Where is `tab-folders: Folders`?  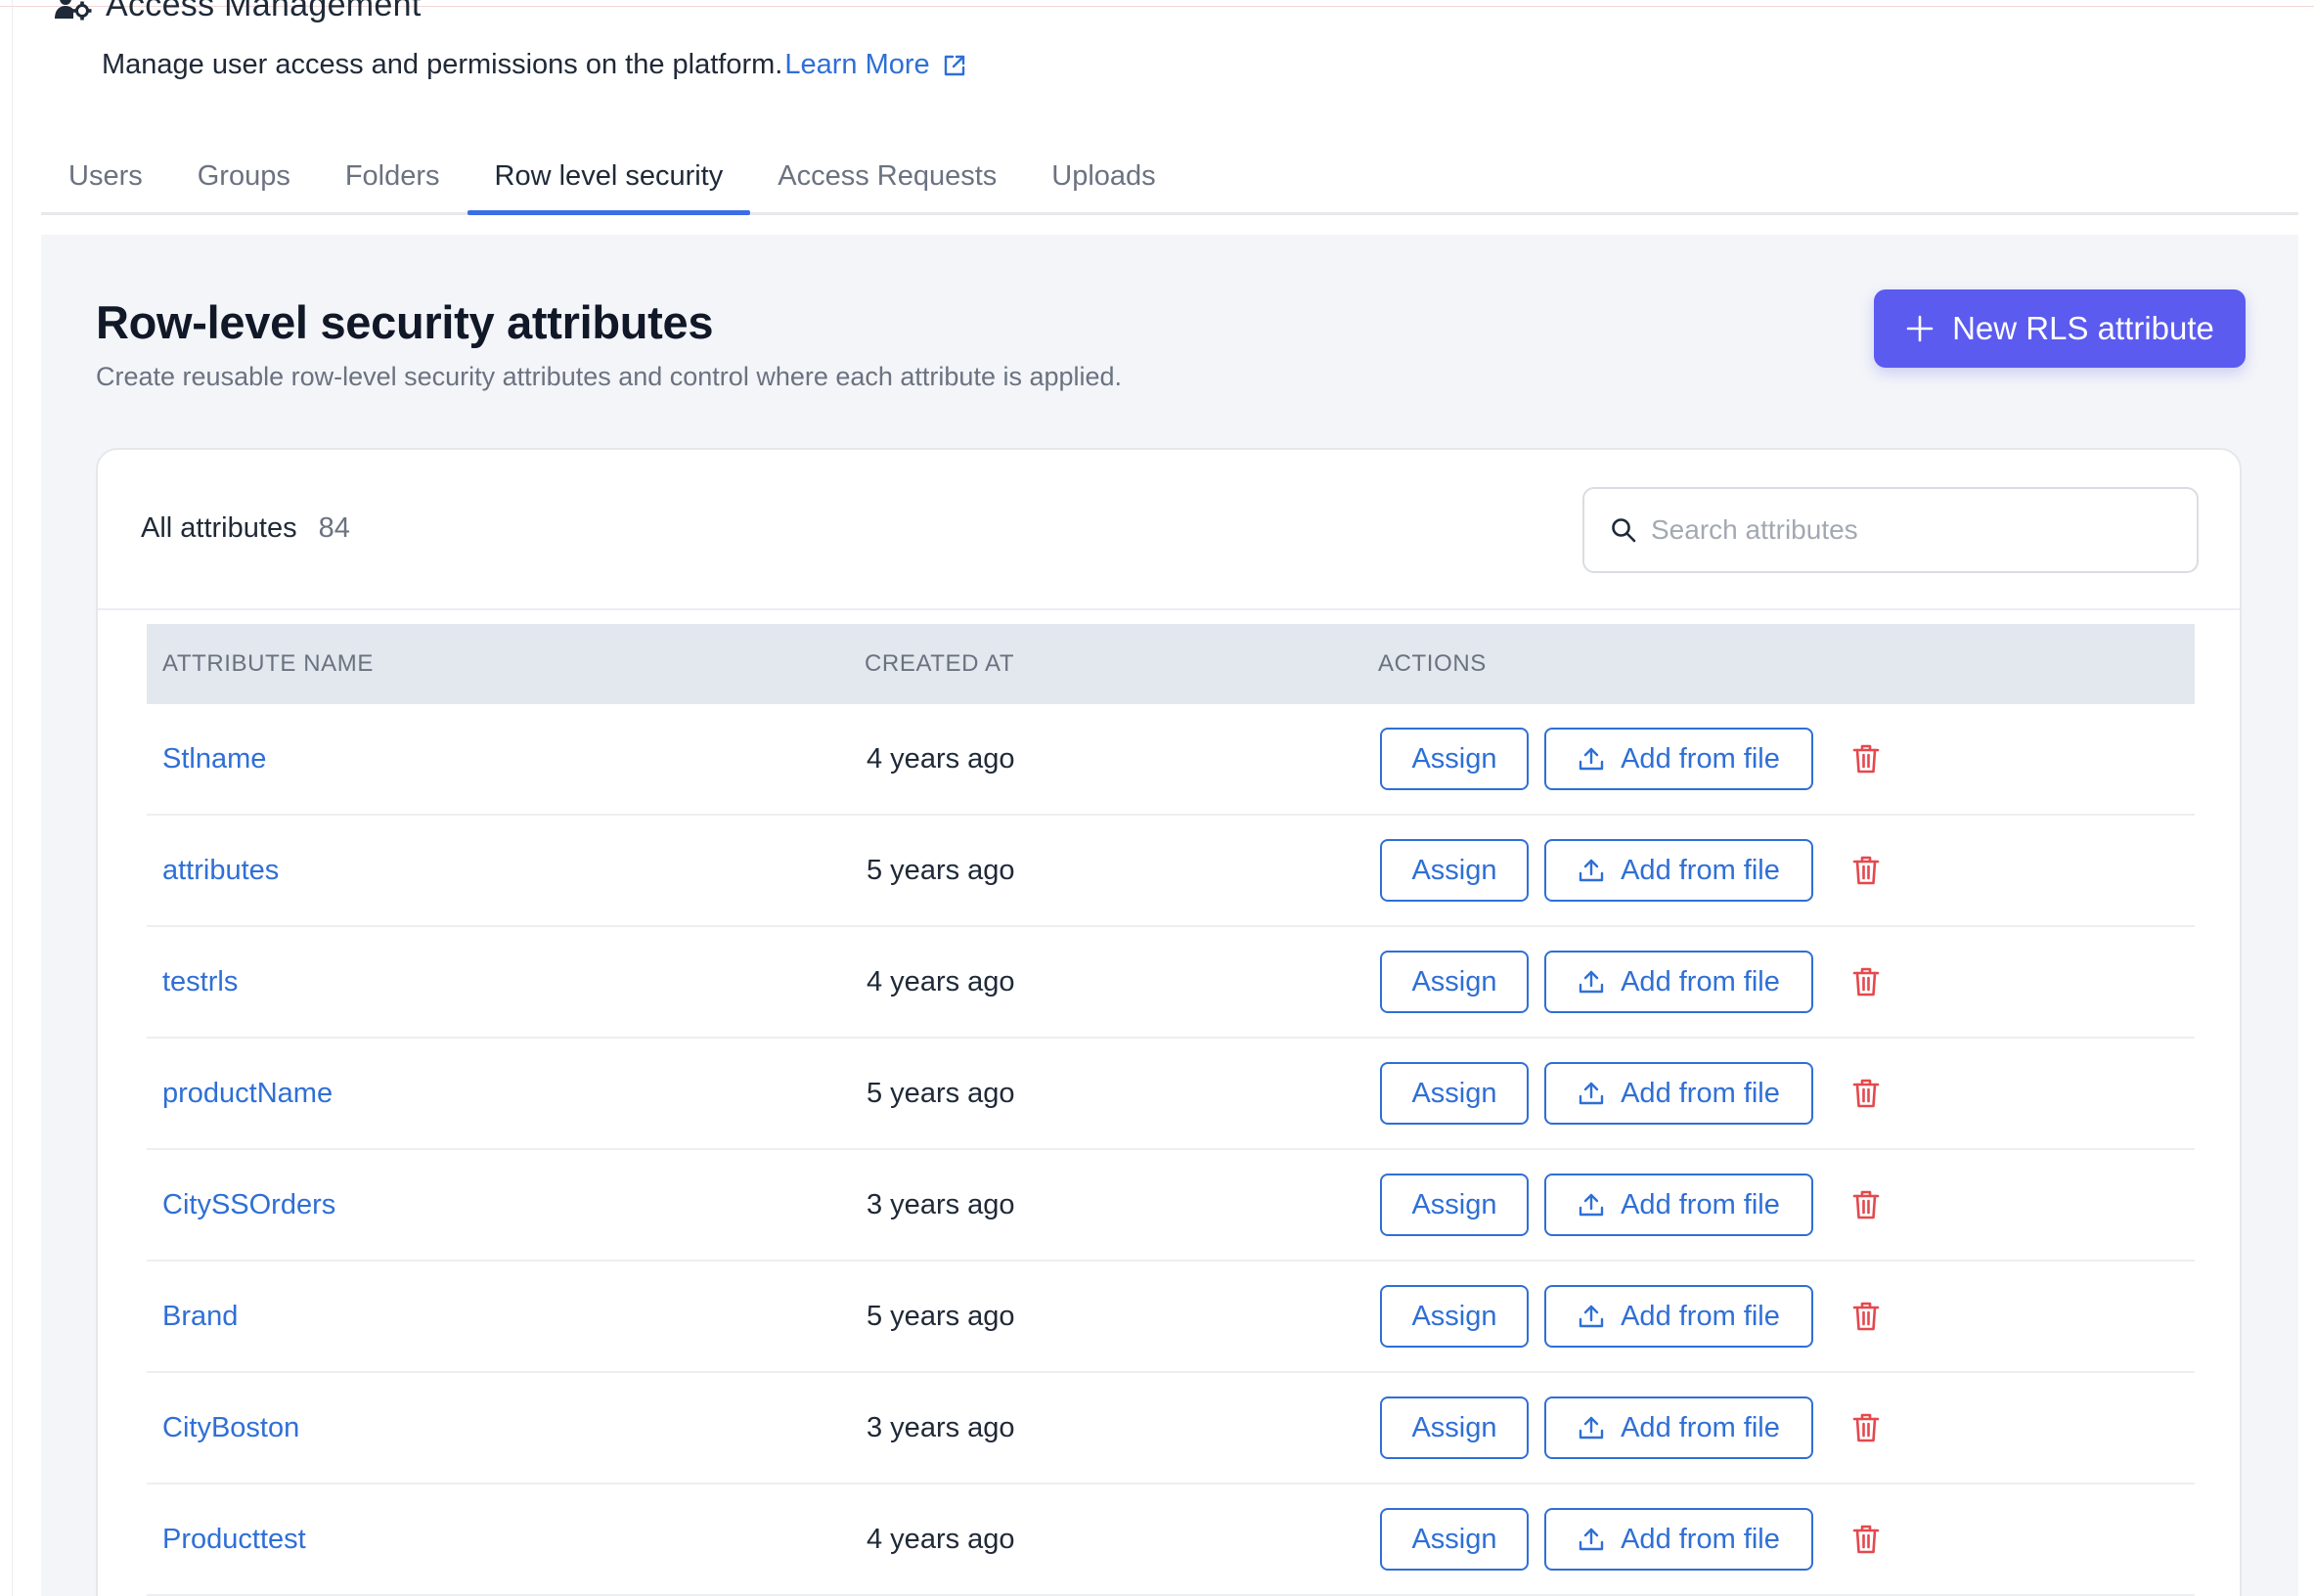
tab-folders: Folders is located at coordinates (392, 179).